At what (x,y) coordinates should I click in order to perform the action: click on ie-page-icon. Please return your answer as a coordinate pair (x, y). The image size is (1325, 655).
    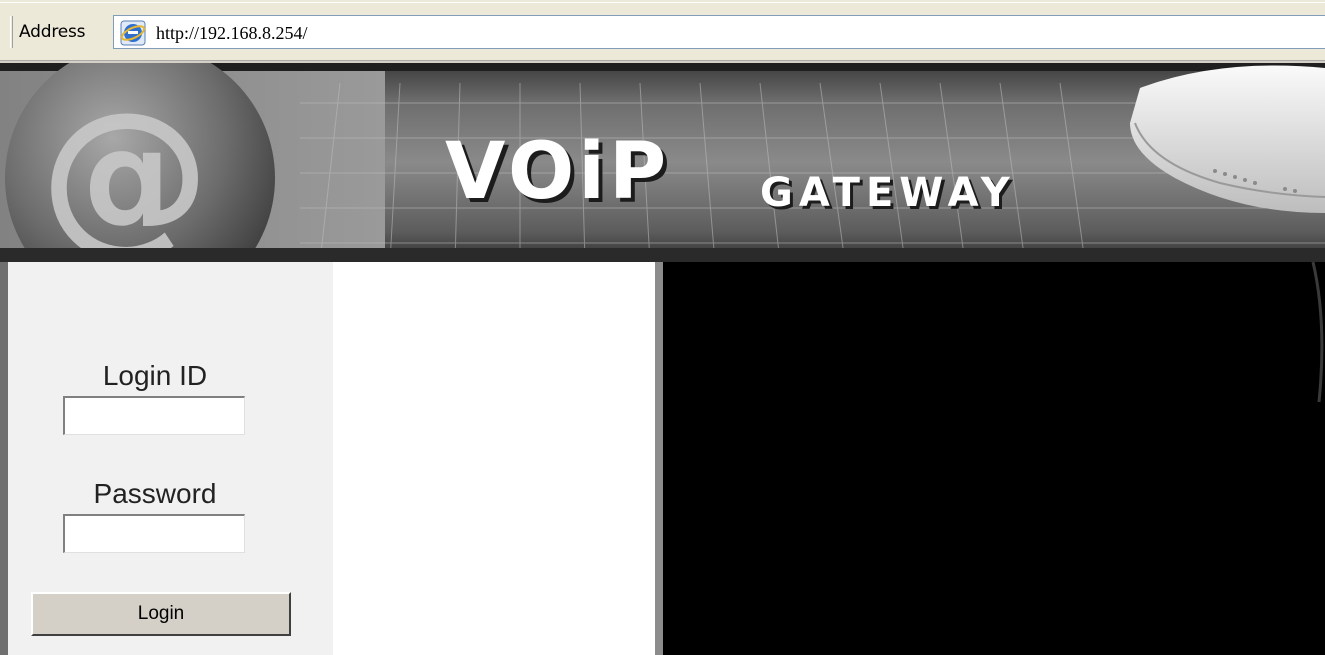
    Looking at the image, I should click on (133, 33).